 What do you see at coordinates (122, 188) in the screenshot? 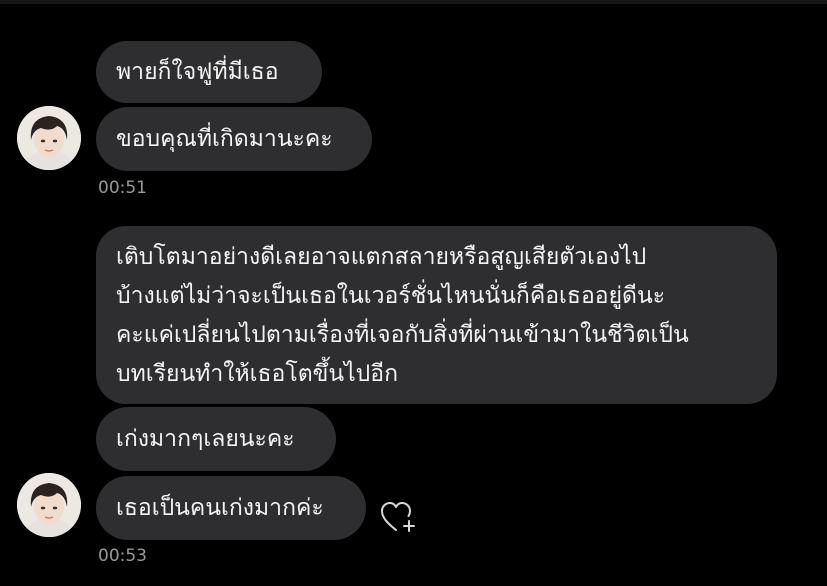
I see `message-timestamp: 00:51` at bounding box center [122, 188].